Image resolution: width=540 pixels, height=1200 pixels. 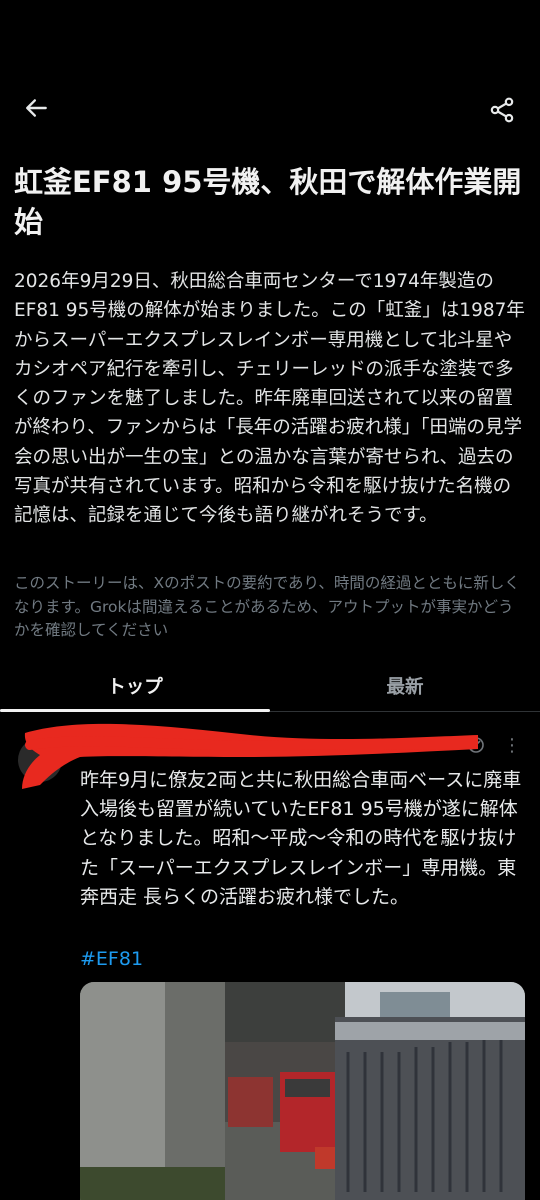 What do you see at coordinates (111, 959) in the screenshot?
I see `hashtag-link: #EF81` at bounding box center [111, 959].